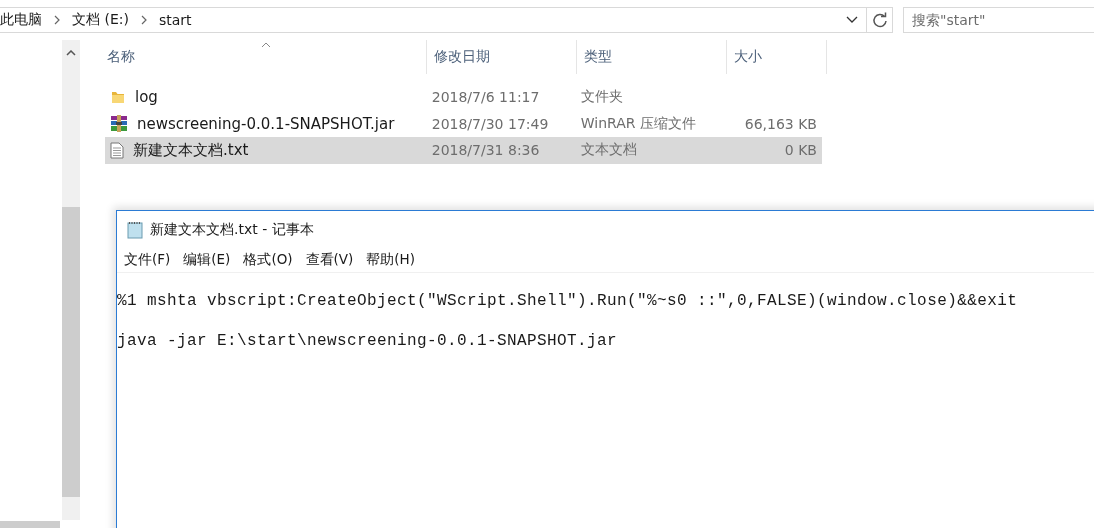 The image size is (1094, 528). I want to click on menu-item: 编辑(E), so click(207, 260).